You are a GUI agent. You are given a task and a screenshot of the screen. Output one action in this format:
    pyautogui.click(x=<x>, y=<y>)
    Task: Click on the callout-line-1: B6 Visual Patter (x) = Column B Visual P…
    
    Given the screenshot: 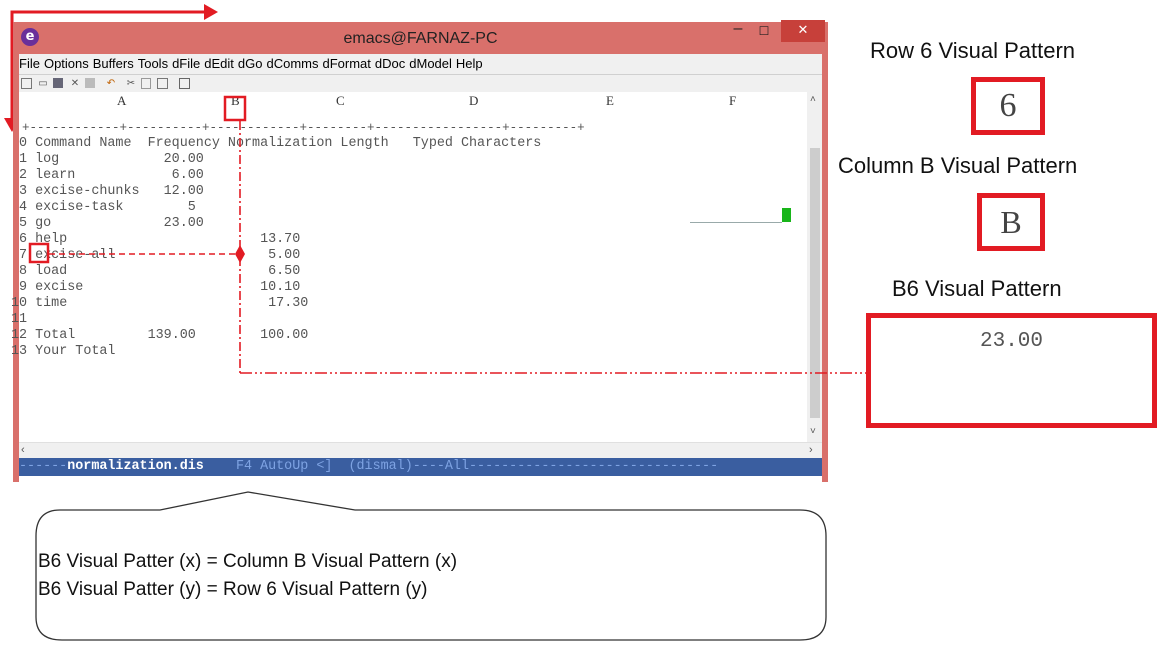 What is the action you would take?
    pyautogui.click(x=248, y=561)
    